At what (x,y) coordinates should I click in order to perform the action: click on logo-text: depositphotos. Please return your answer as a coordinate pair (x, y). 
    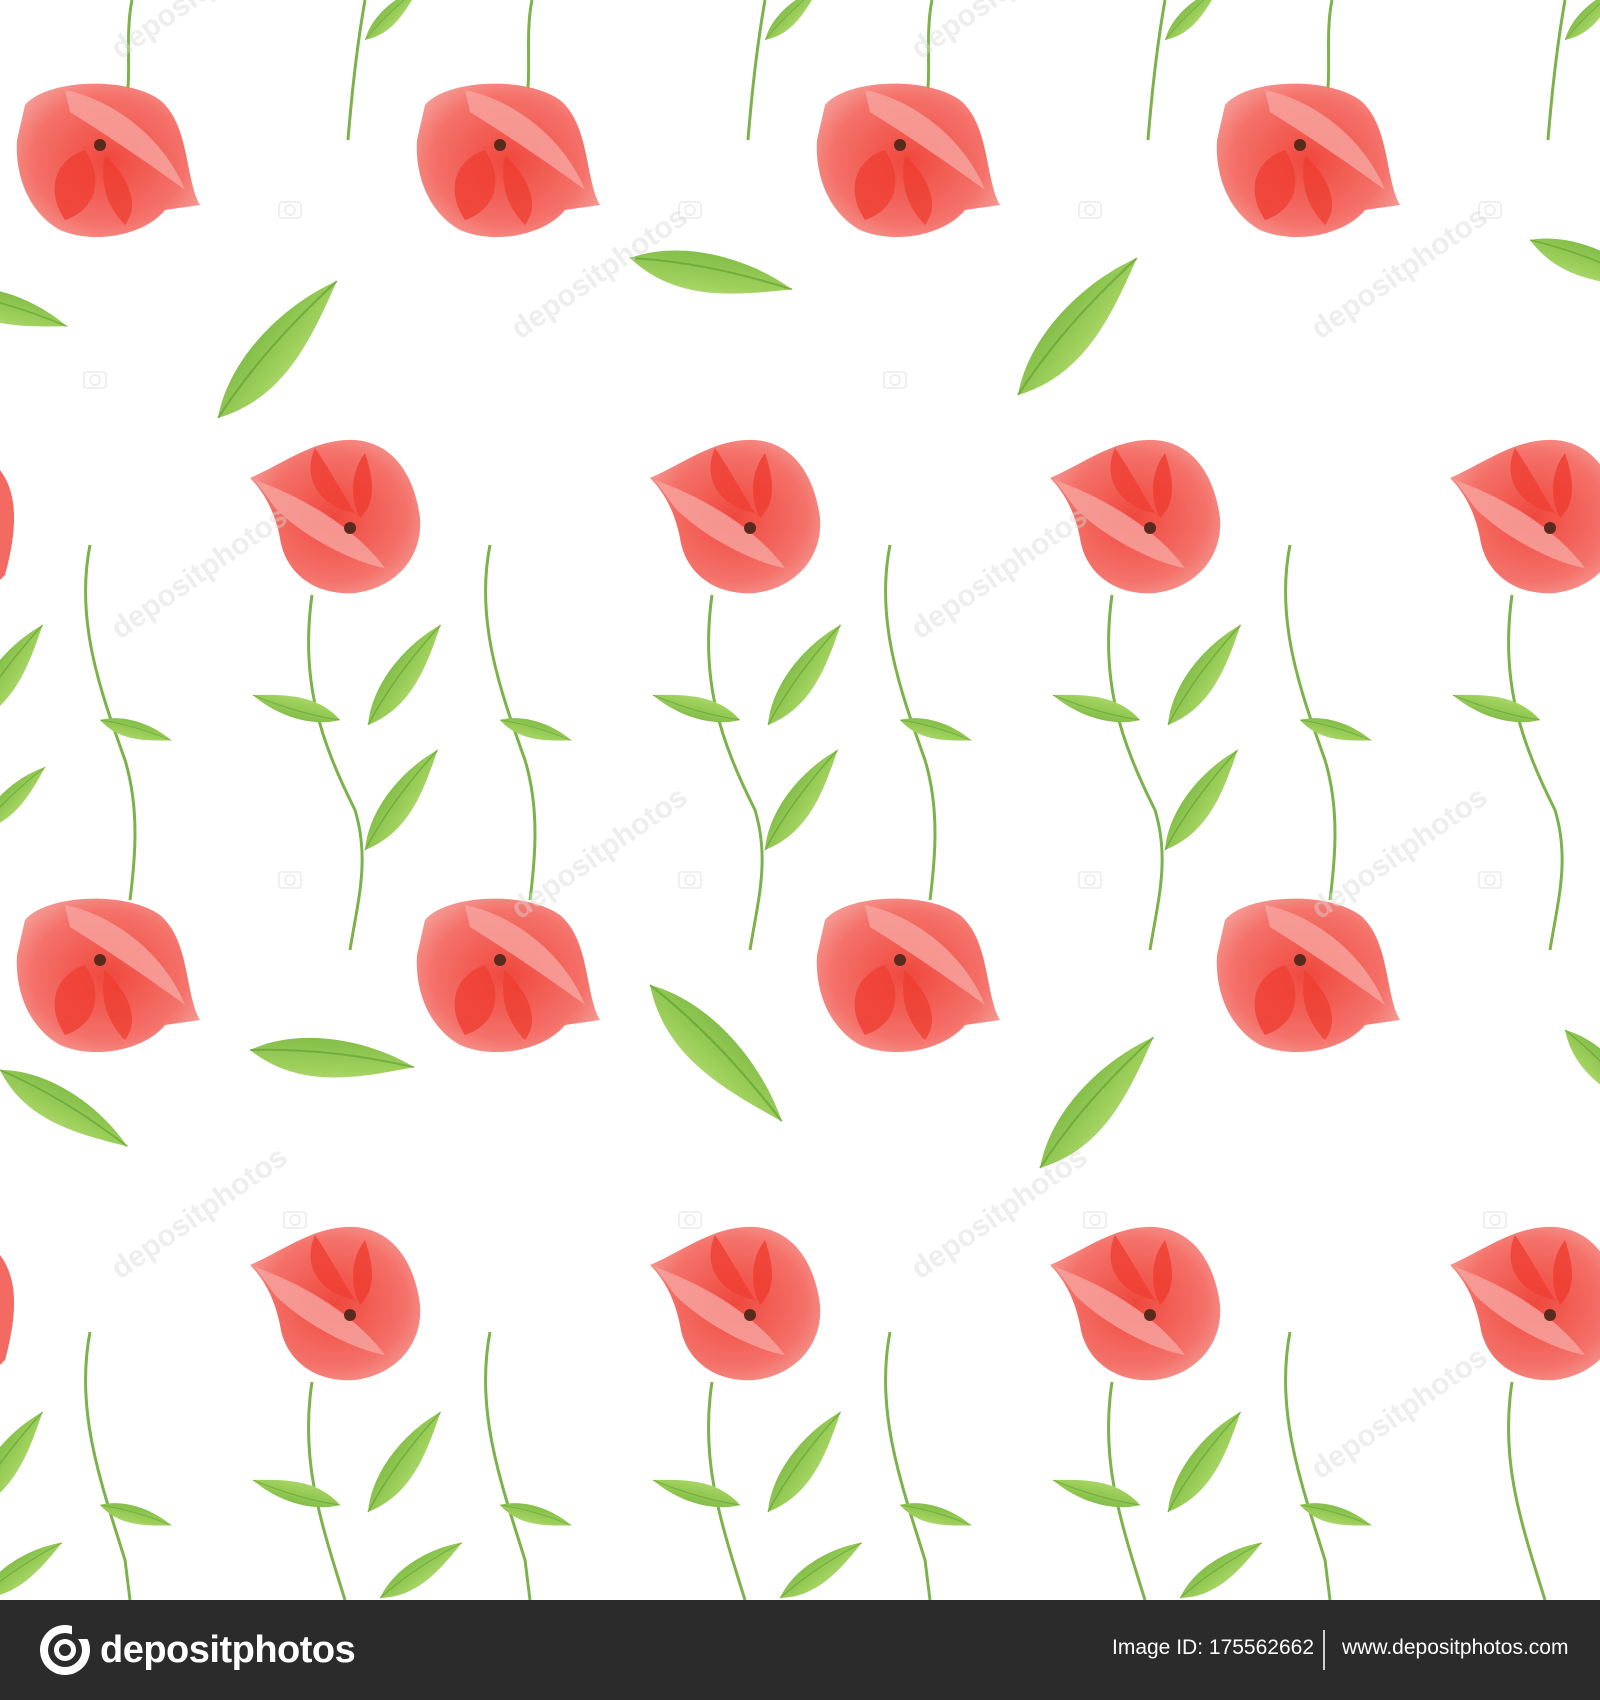
    Looking at the image, I should click on (228, 1649).